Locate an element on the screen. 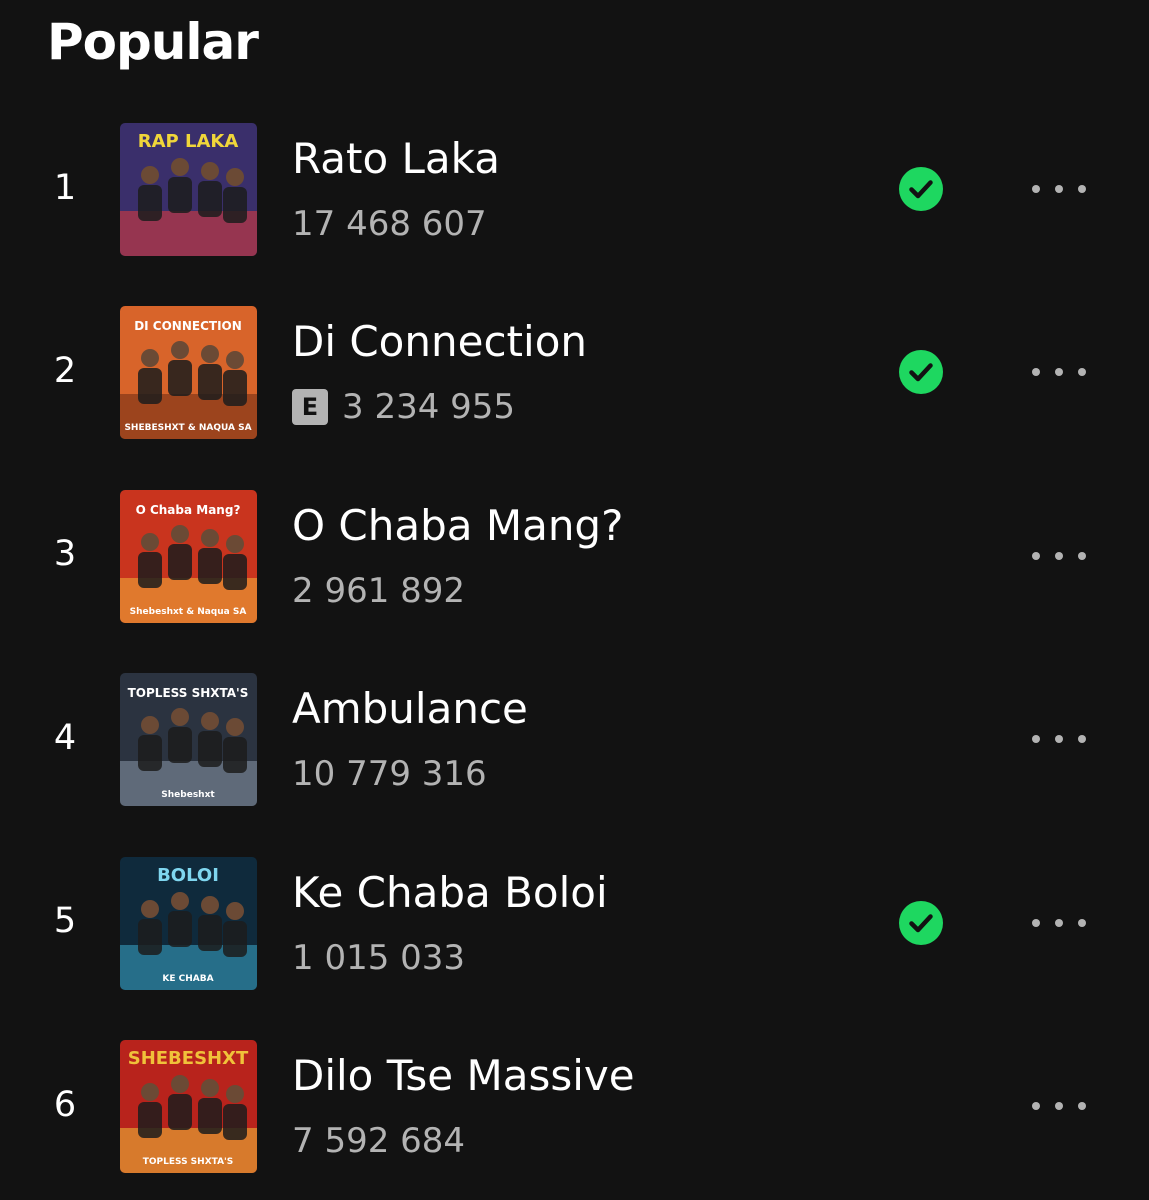 The width and height of the screenshot is (1149, 1200). album-cover-art: SHEBESHXT TOPLESS SHXTA'S is located at coordinates (188, 1106).